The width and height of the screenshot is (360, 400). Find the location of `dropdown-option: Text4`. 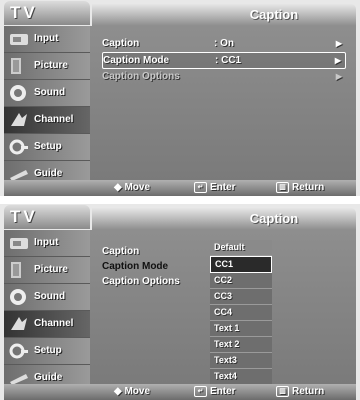

dropdown-option: Text4 is located at coordinates (241, 377).